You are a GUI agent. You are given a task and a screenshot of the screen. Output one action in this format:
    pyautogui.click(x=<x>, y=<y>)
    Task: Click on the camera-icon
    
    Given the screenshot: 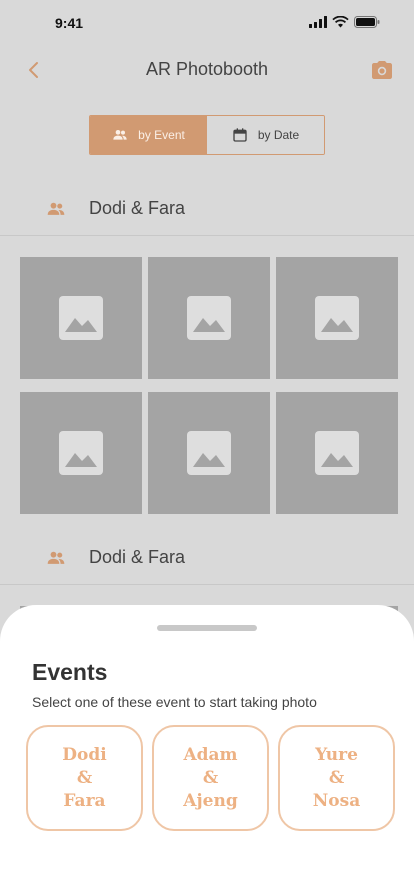 What is the action you would take?
    pyautogui.click(x=382, y=70)
    